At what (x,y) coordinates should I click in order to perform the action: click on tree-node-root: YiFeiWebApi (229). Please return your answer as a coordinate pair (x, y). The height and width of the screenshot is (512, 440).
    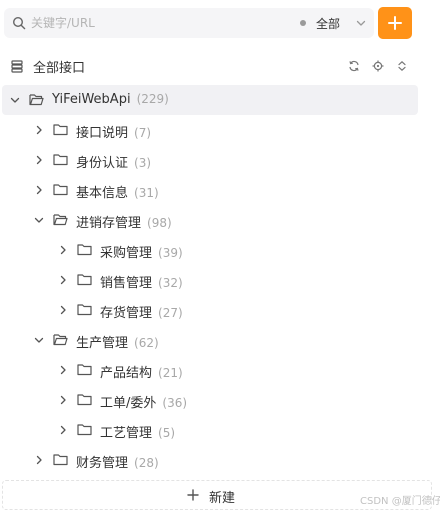
    Looking at the image, I should click on (210, 100).